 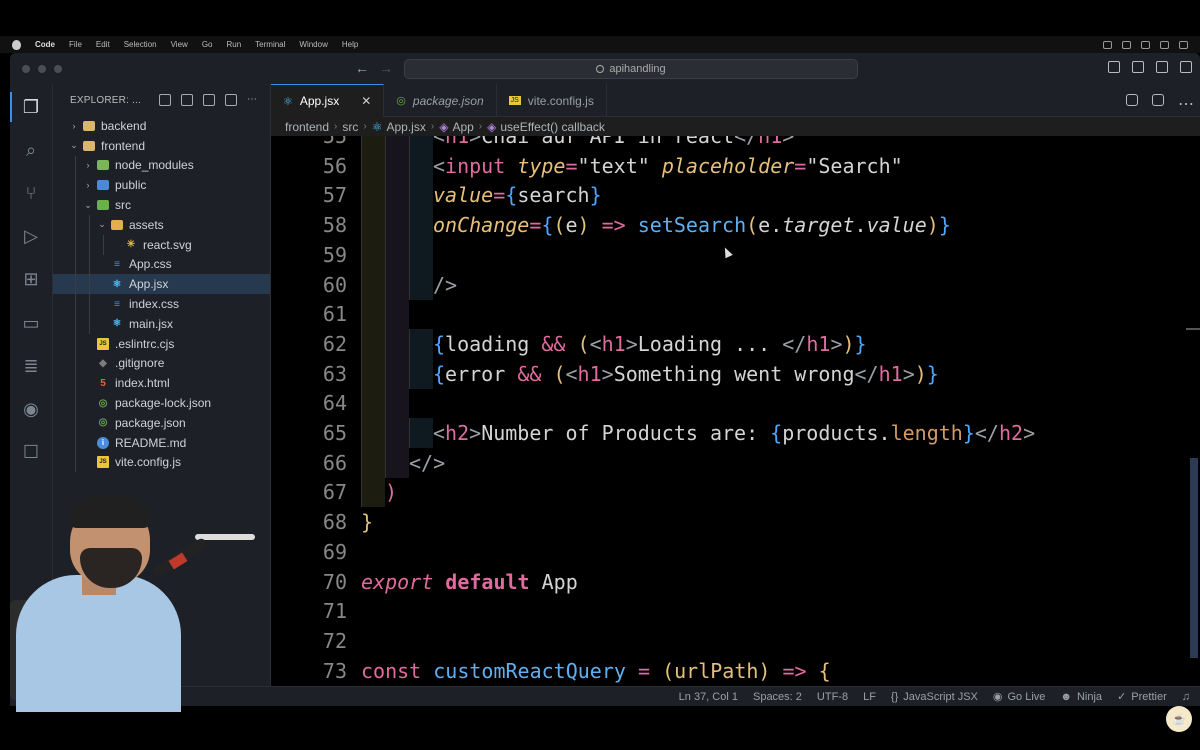 What do you see at coordinates (161, 146) in the screenshot?
I see `tree-item: ⌄ frontend` at bounding box center [161, 146].